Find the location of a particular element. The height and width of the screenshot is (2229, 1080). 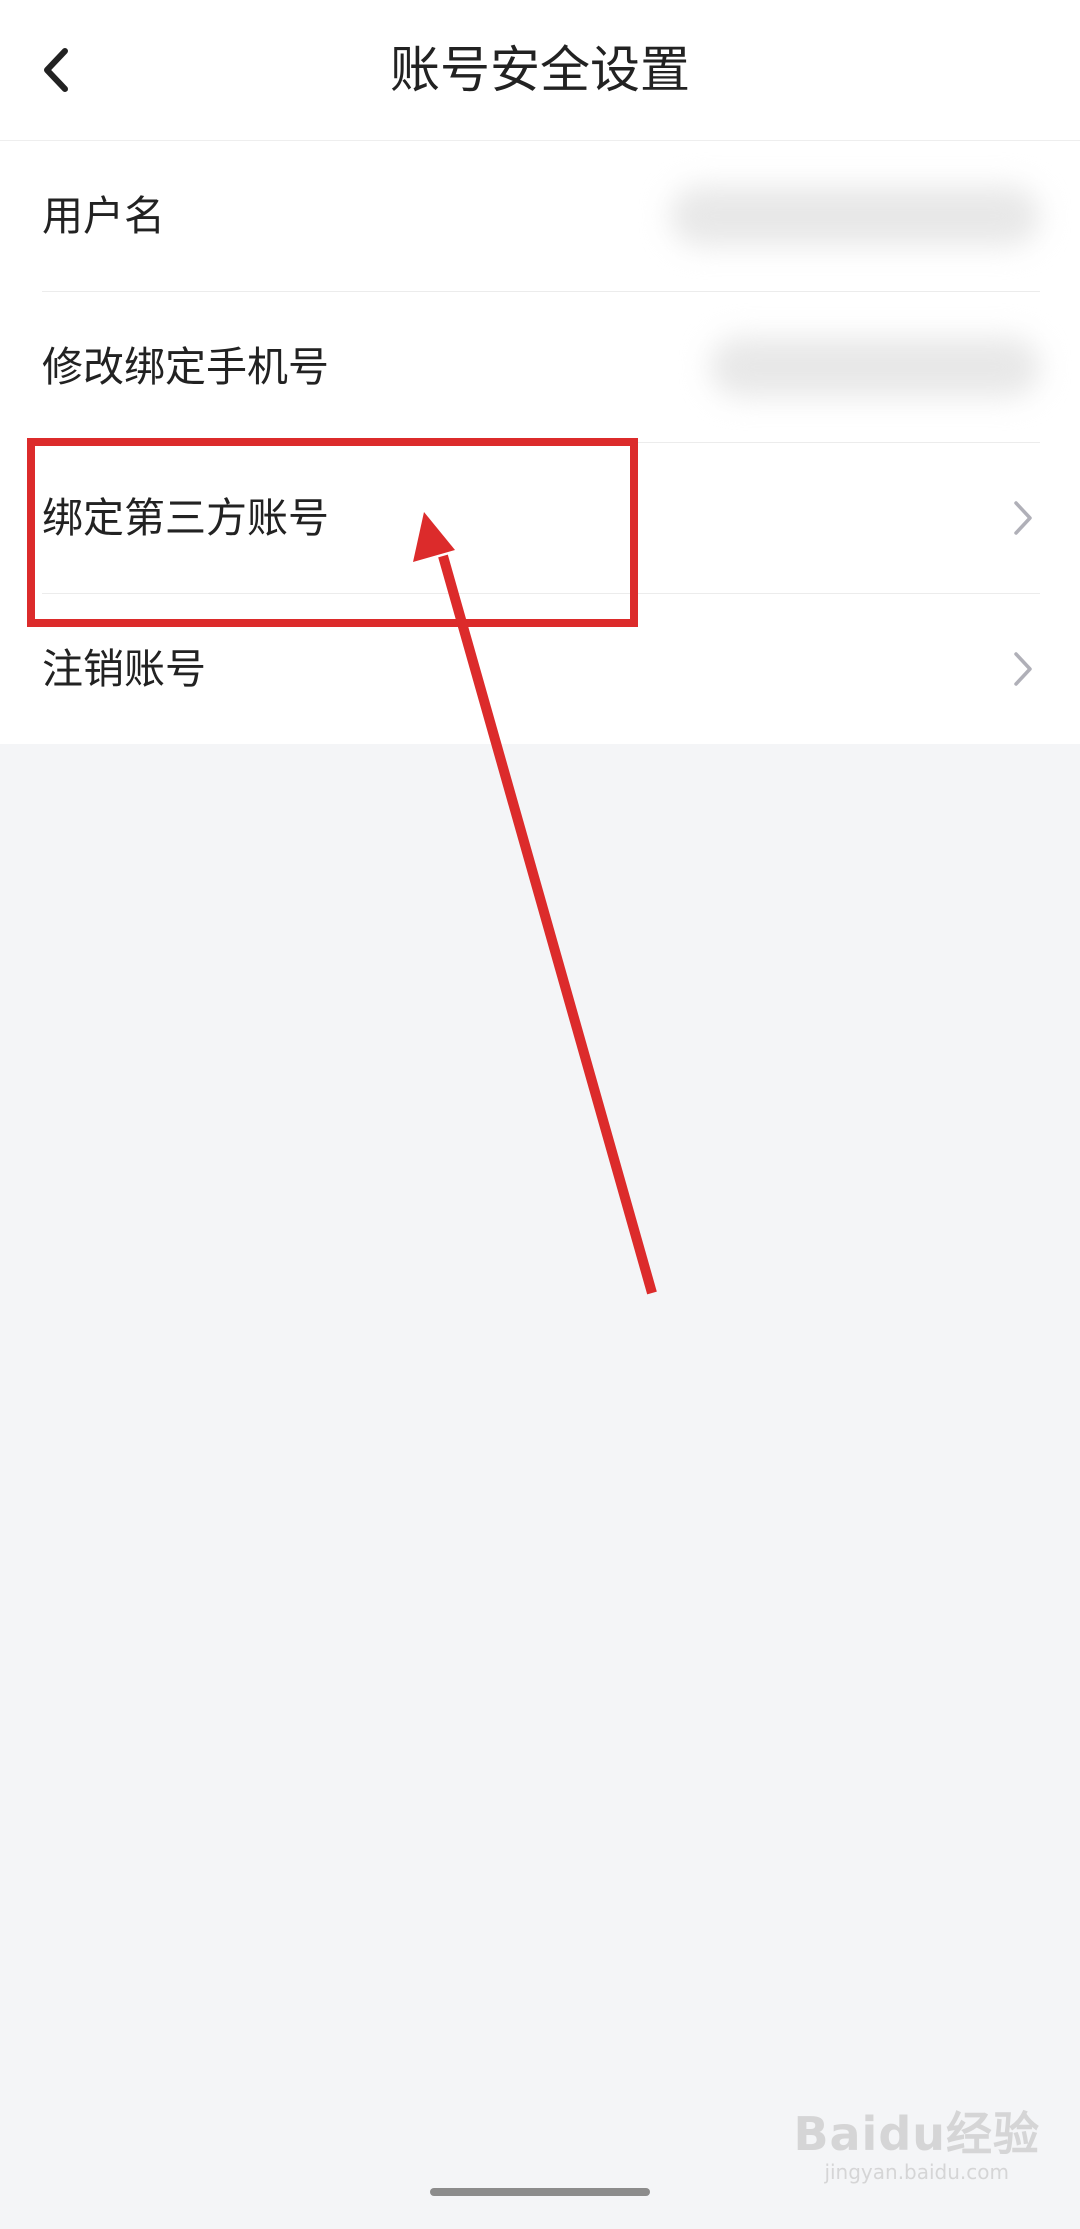

top-nav-bar: 账号安全设置 is located at coordinates (540, 70).